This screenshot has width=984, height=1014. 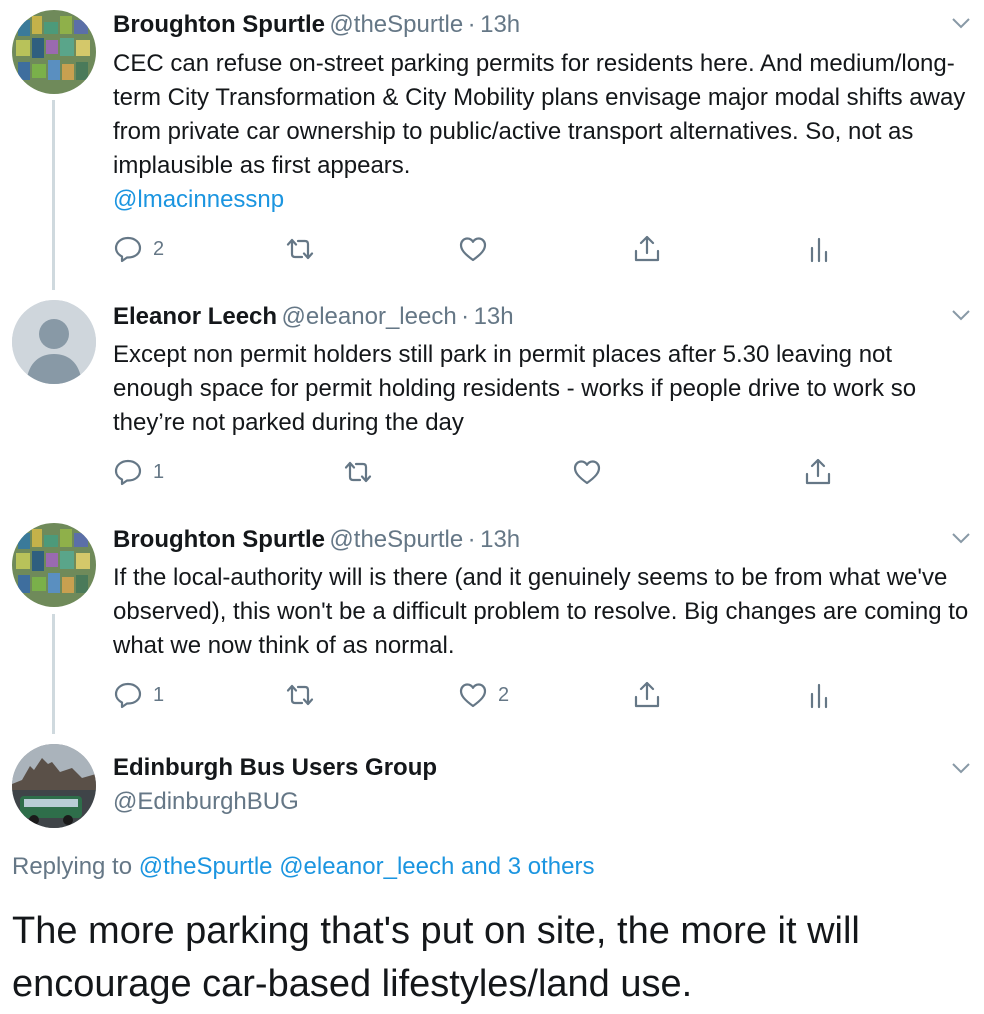 What do you see at coordinates (198, 199) in the screenshot?
I see `mention-link: @lmacinnessnp` at bounding box center [198, 199].